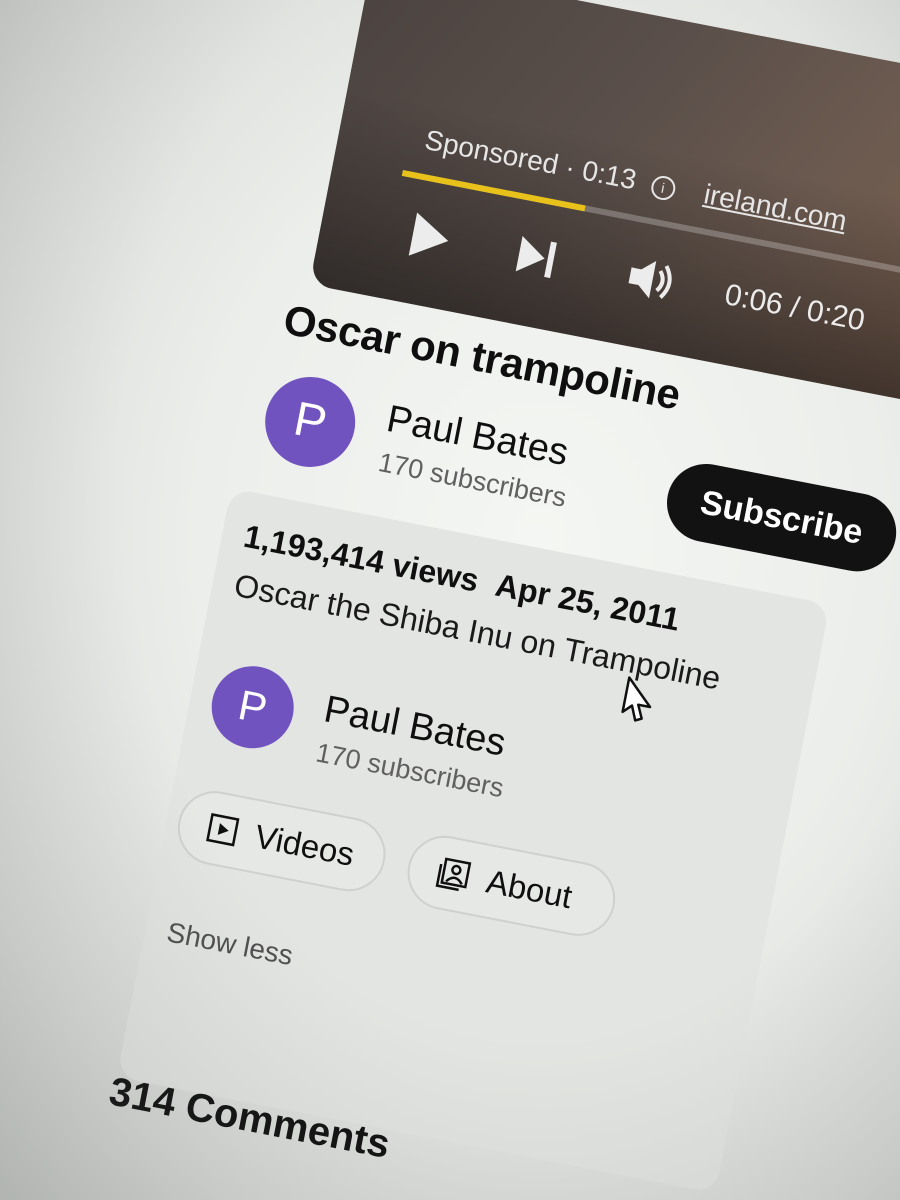 This screenshot has width=900, height=1200. What do you see at coordinates (529, 889) in the screenshot?
I see `about-label: About` at bounding box center [529, 889].